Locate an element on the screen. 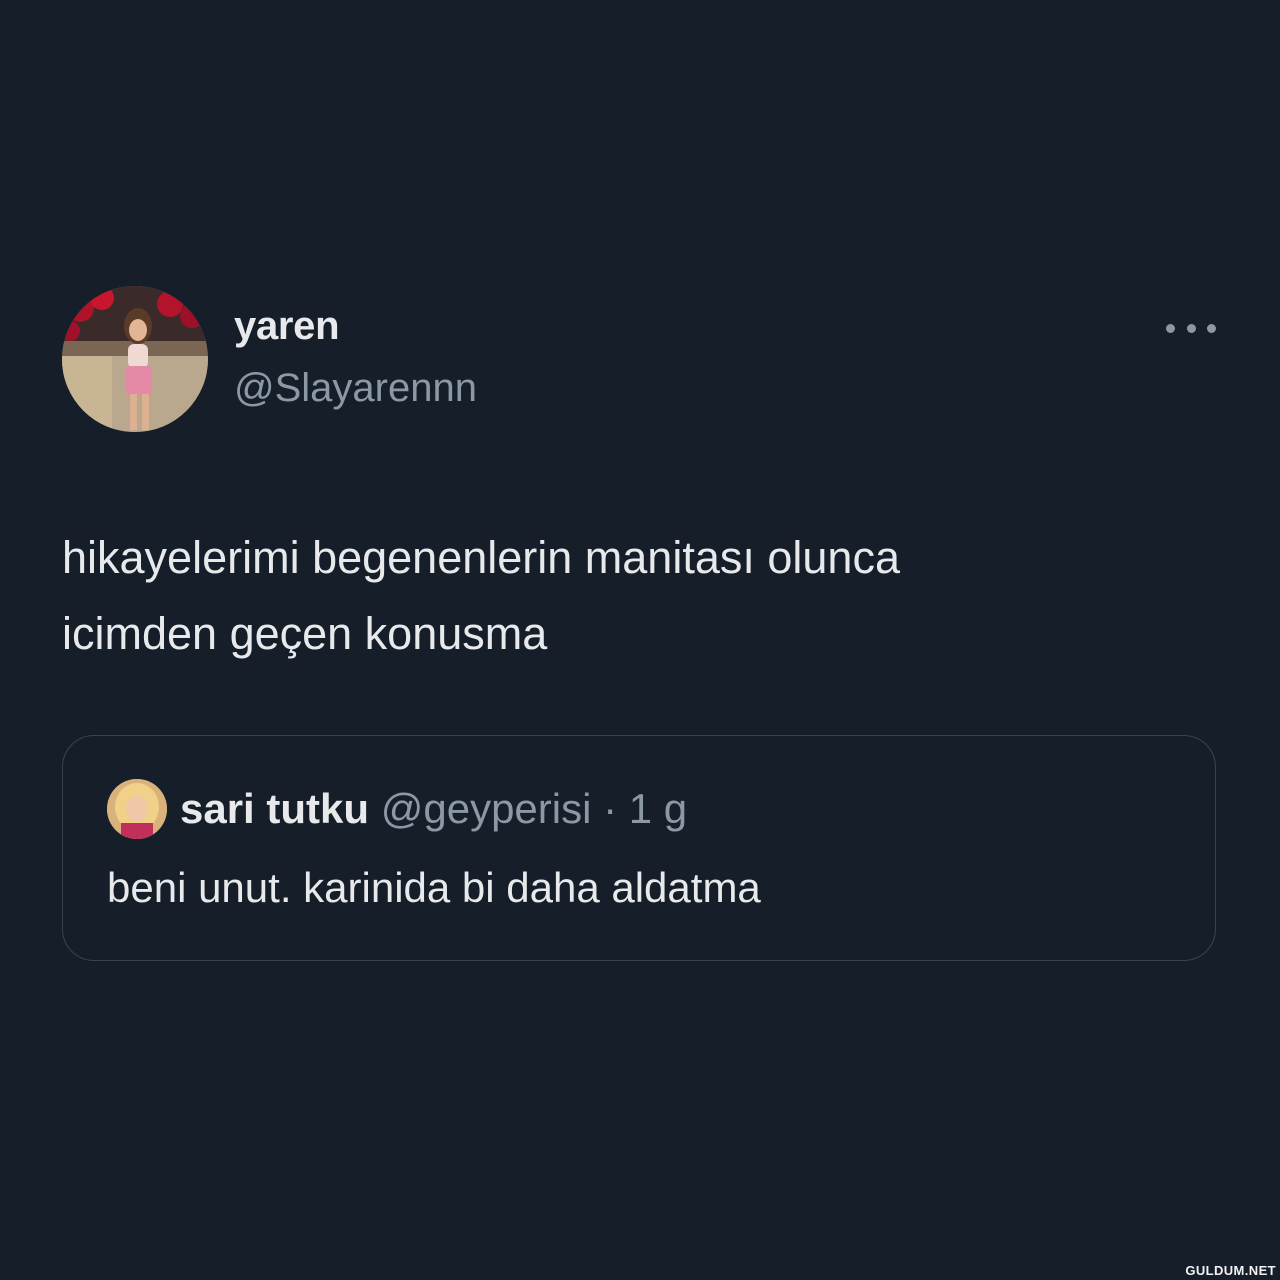  quoted-tweet-text: beni unut. karinida bi daha aldatma is located at coordinates (434, 887).